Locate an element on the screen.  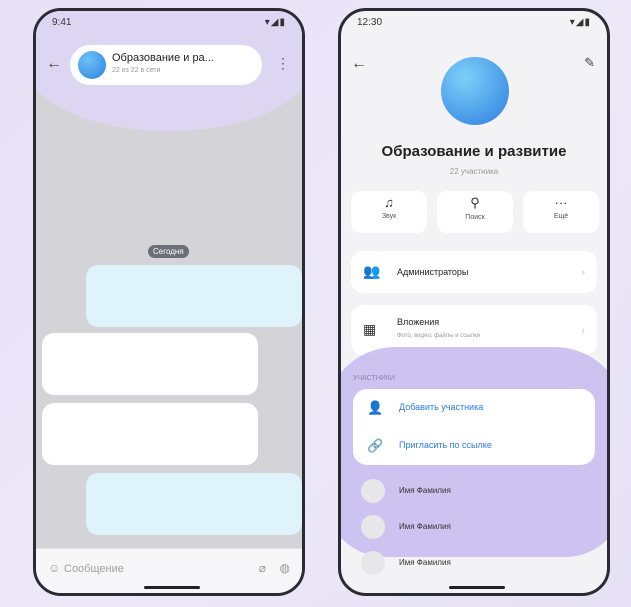
group-avatar is located at coordinates (475, 91).